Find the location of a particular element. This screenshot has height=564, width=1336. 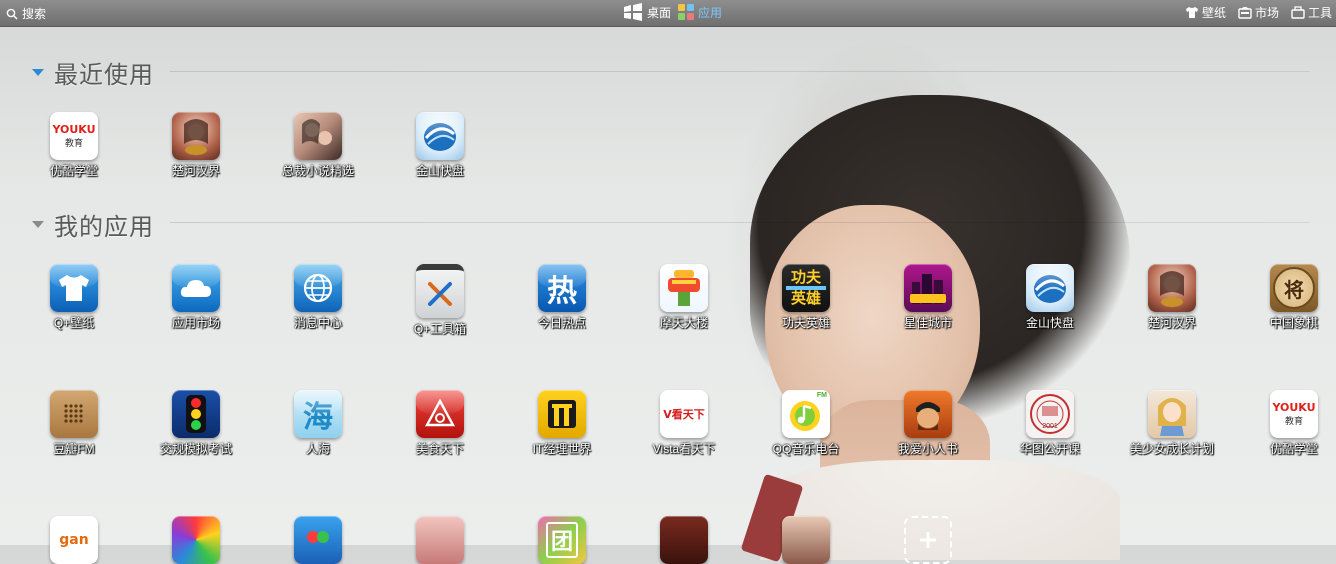

app-label: 今日热点 is located at coordinates (561, 323).